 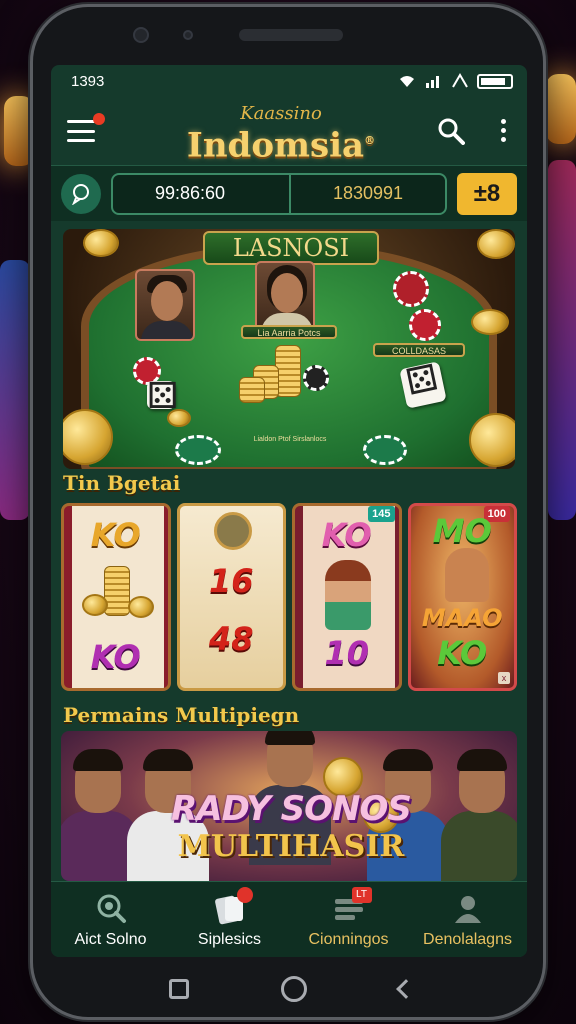 I want to click on nav-item-search: Aict Solno, so click(x=110, y=919).